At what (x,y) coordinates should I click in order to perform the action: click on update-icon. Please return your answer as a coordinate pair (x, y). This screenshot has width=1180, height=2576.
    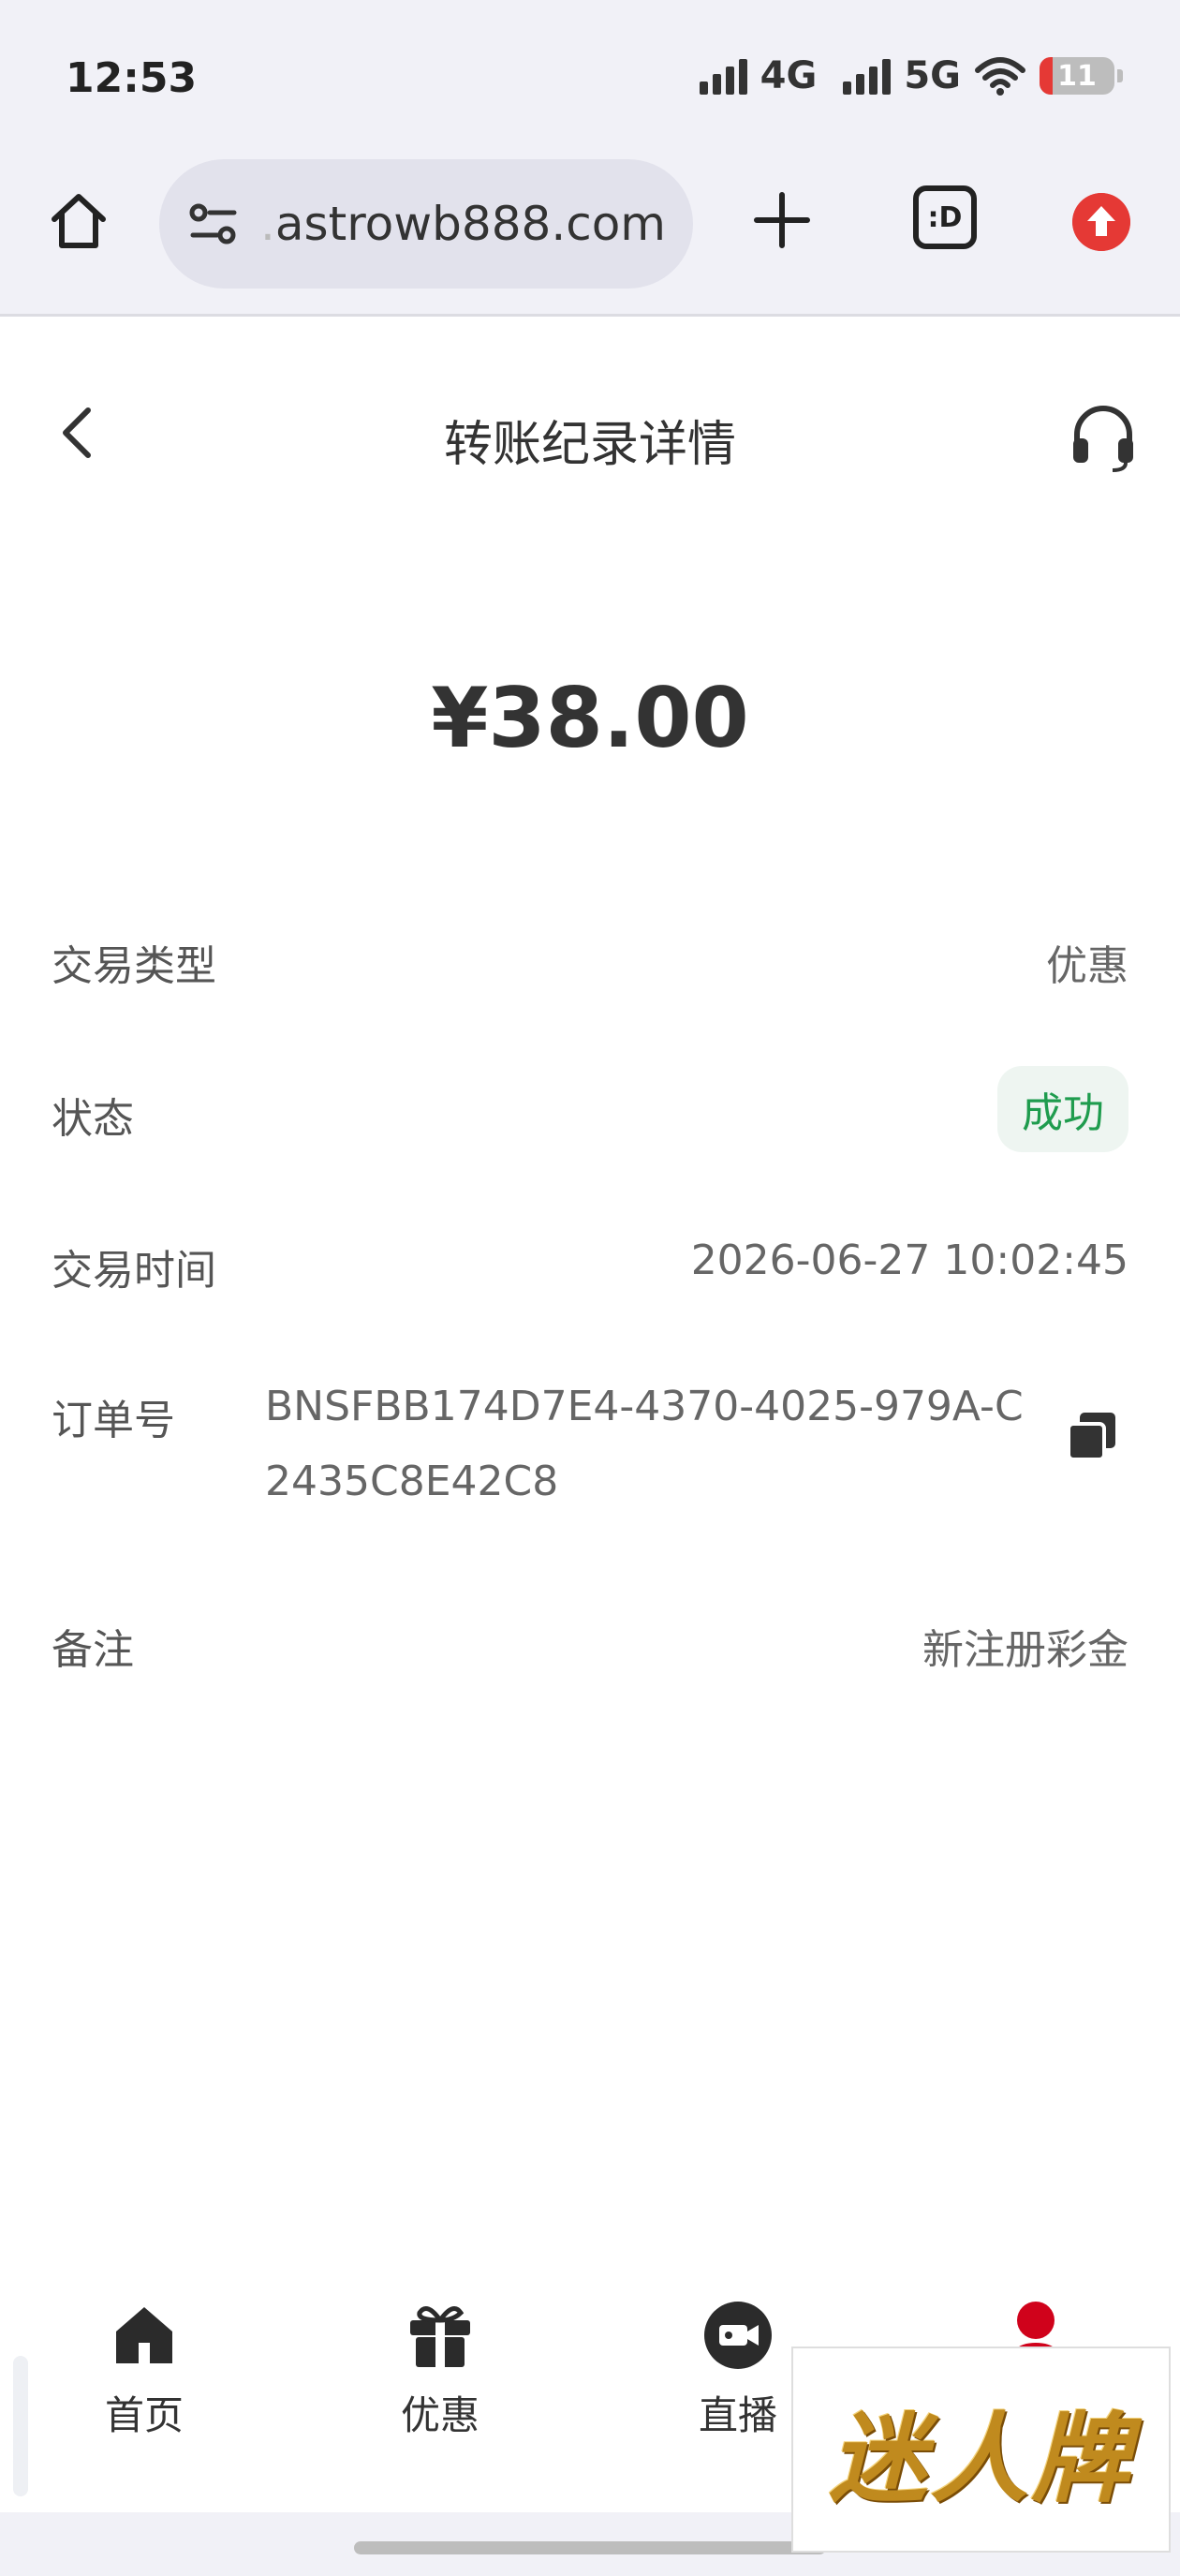
    Looking at the image, I should click on (1101, 222).